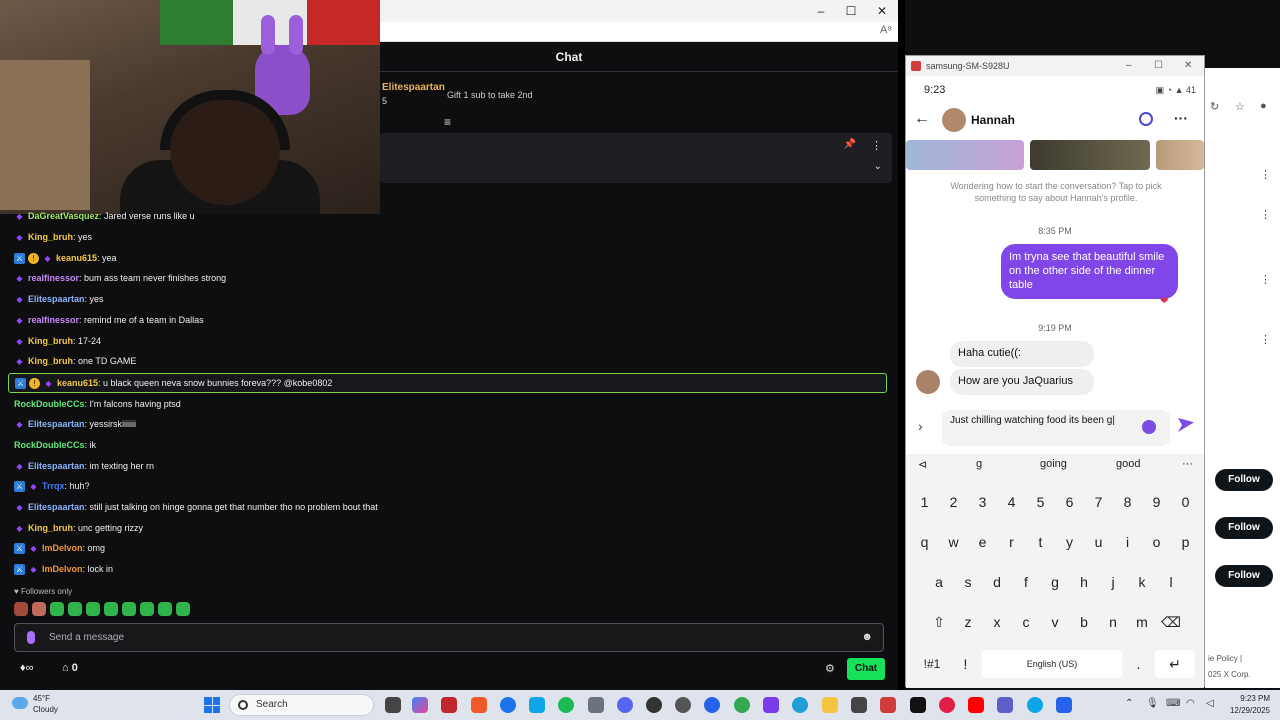 Image resolution: width=1280 pixels, height=720 pixels. I want to click on bits-indicator: ♦∞, so click(26, 668).